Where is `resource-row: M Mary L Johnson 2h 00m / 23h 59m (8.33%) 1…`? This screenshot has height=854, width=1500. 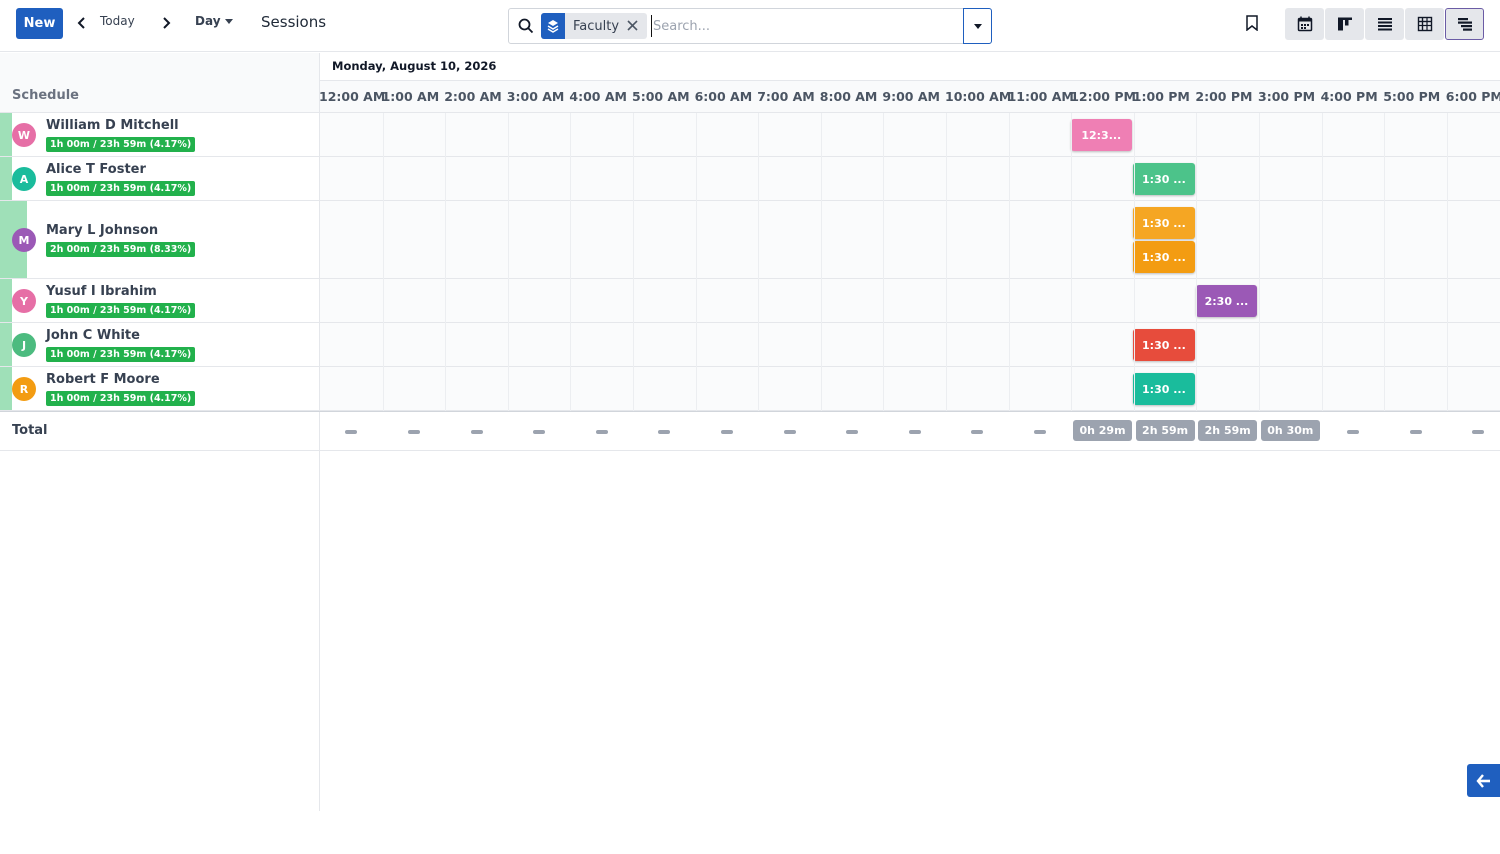
resource-row: M Mary L Johnson 2h 00m / 23h 59m (8.33%) 1… is located at coordinates (750, 240).